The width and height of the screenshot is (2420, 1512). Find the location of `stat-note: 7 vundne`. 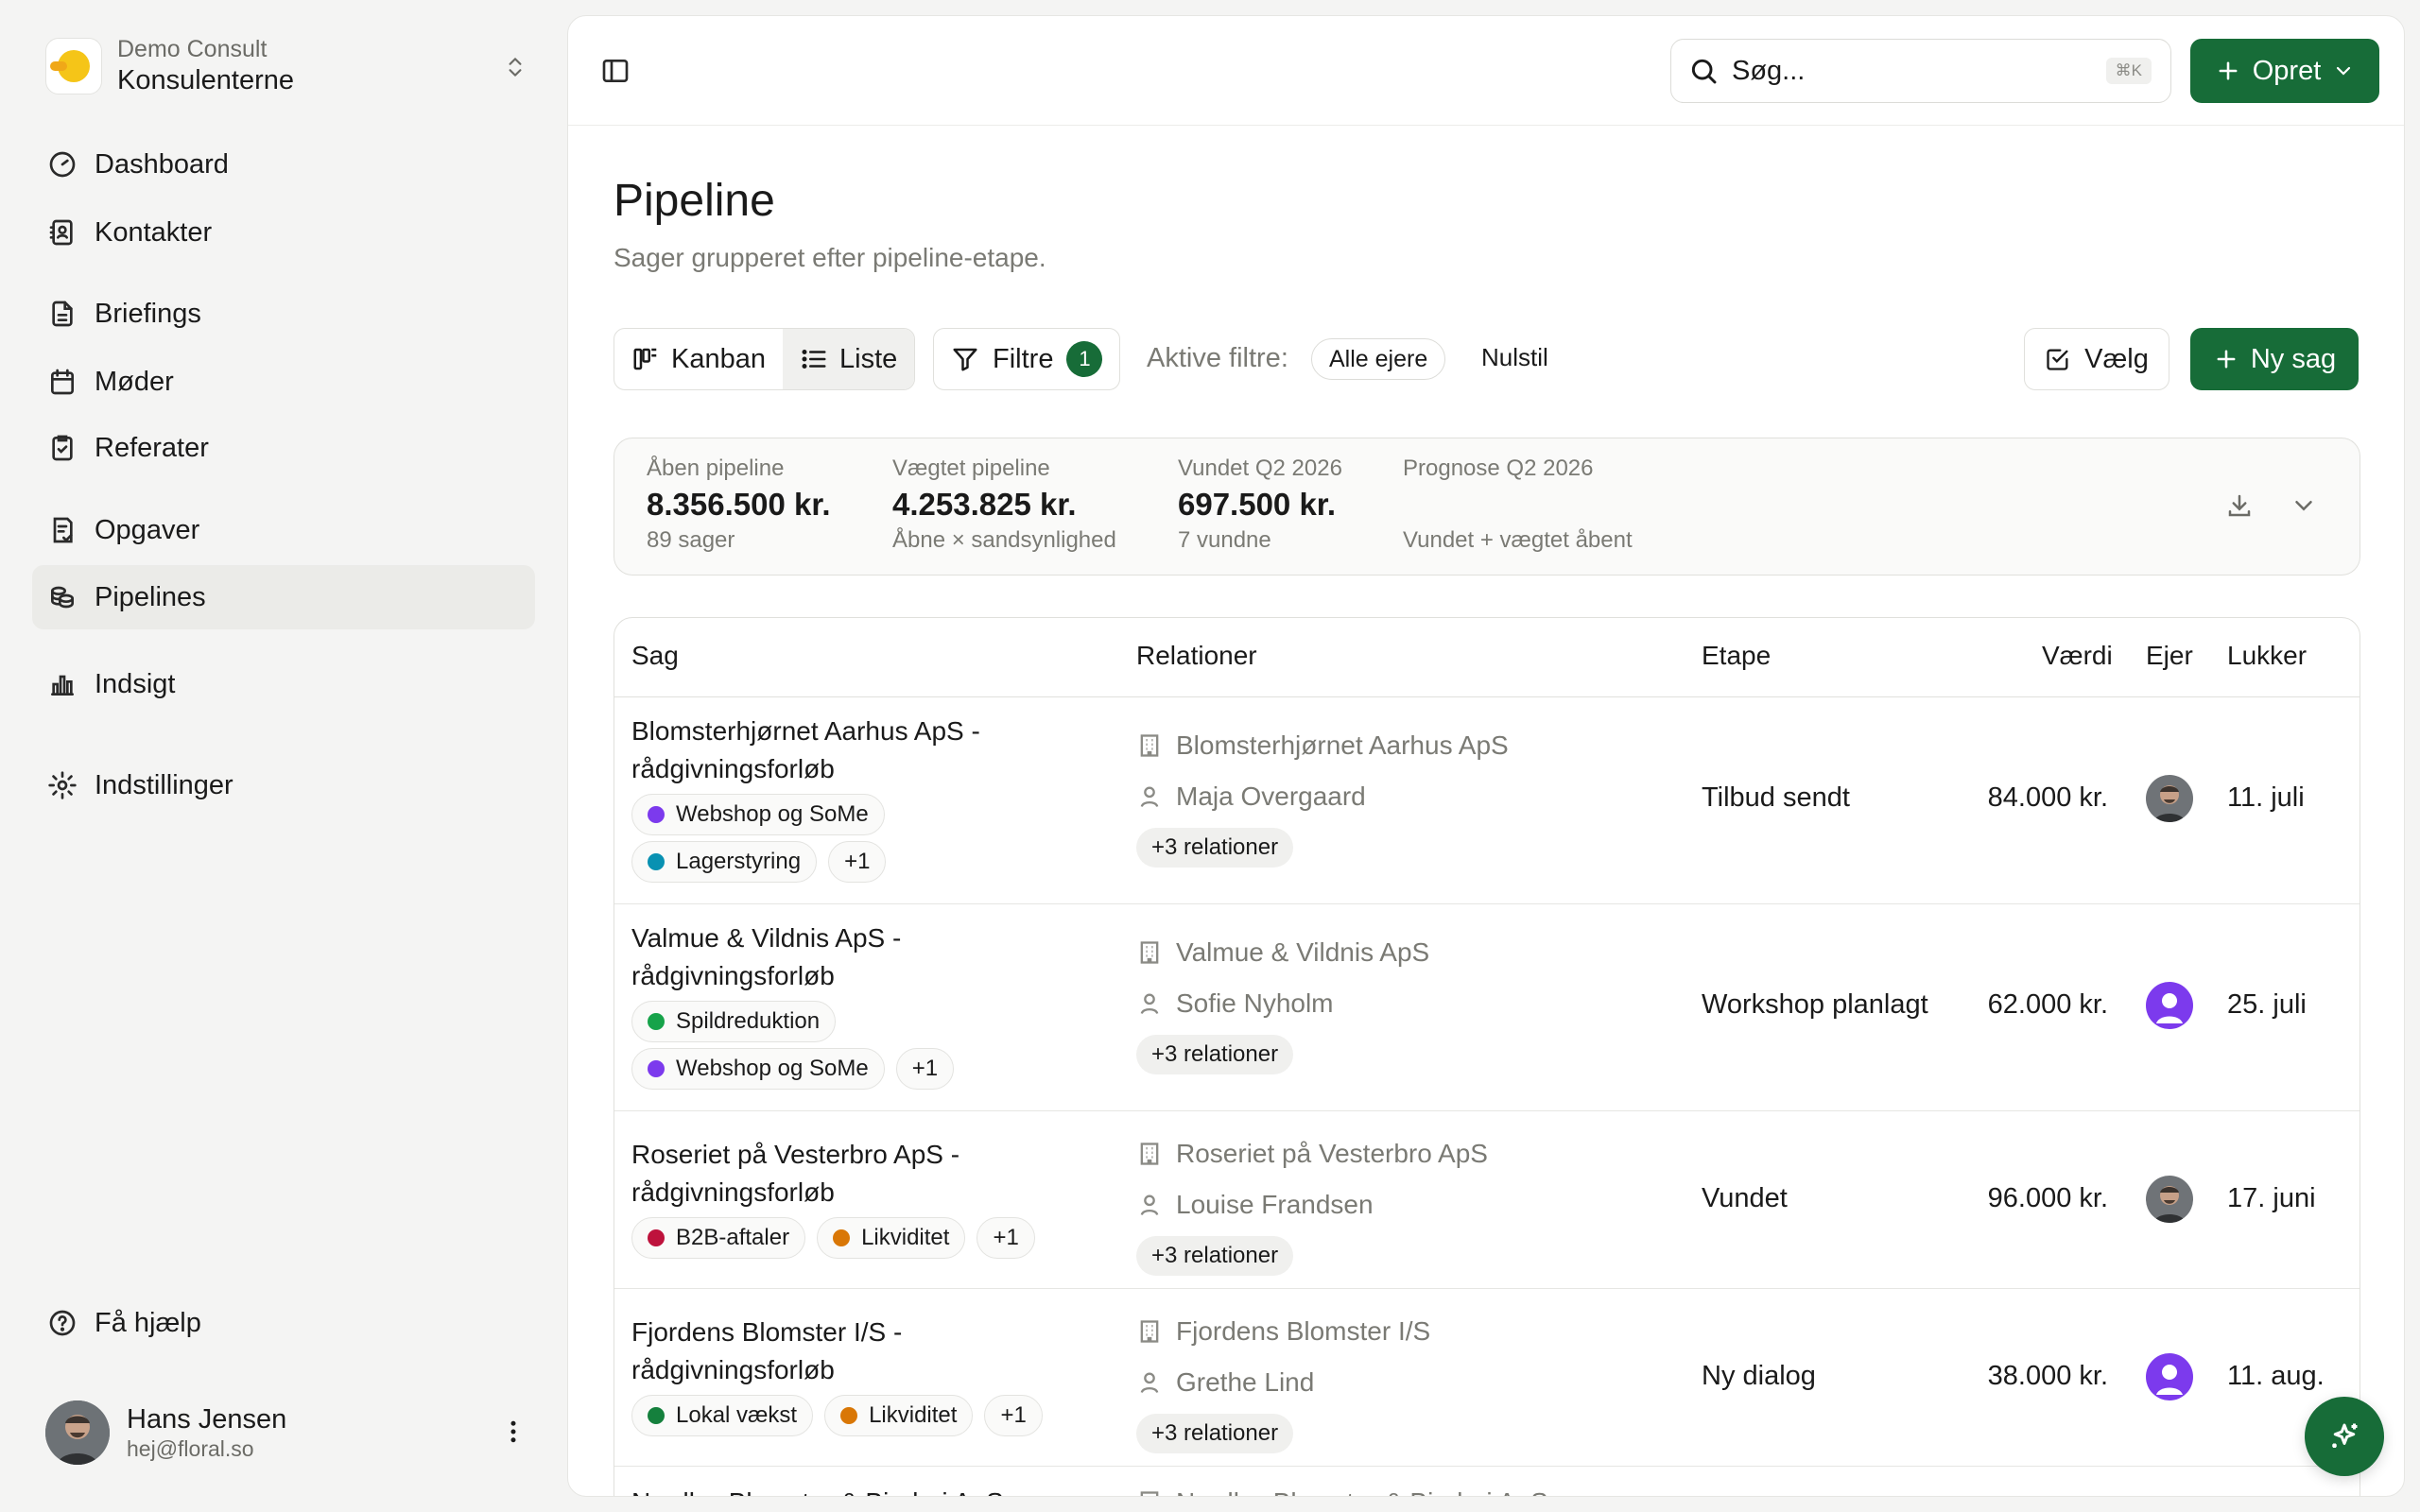

stat-note: 7 vundne is located at coordinates (1224, 540).